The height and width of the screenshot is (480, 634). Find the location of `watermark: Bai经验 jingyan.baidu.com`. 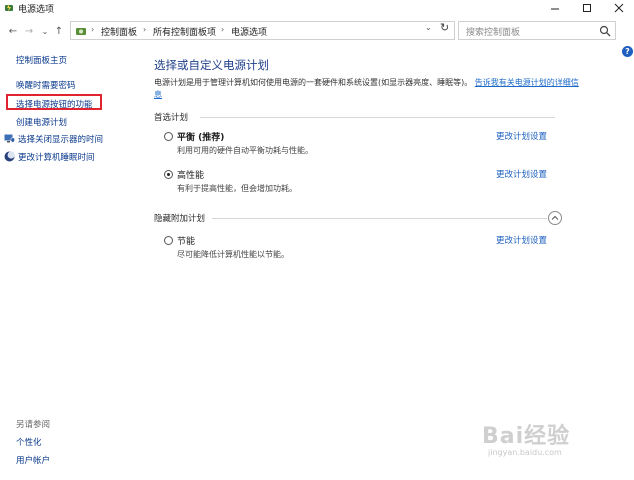

watermark: Bai经验 jingyan.baidu.com is located at coordinates (526, 437).